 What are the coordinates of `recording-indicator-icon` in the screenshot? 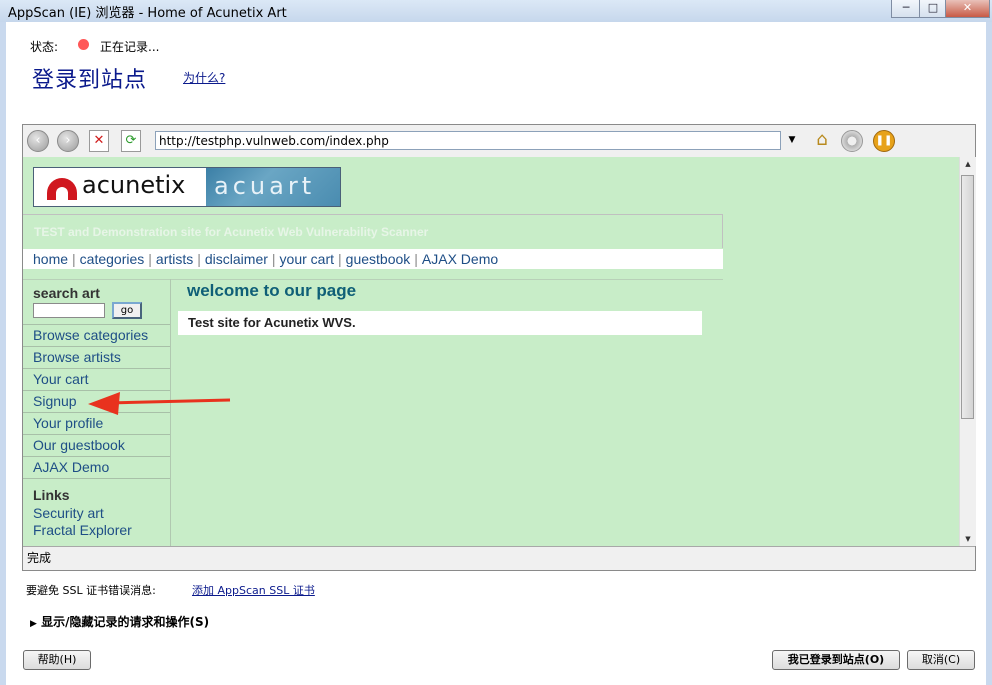 It's located at (83, 44).